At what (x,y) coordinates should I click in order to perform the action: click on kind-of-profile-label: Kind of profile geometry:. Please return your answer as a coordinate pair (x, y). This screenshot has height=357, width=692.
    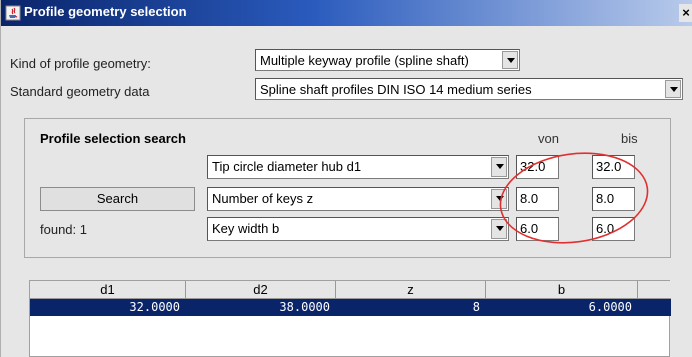
    Looking at the image, I should click on (80, 63).